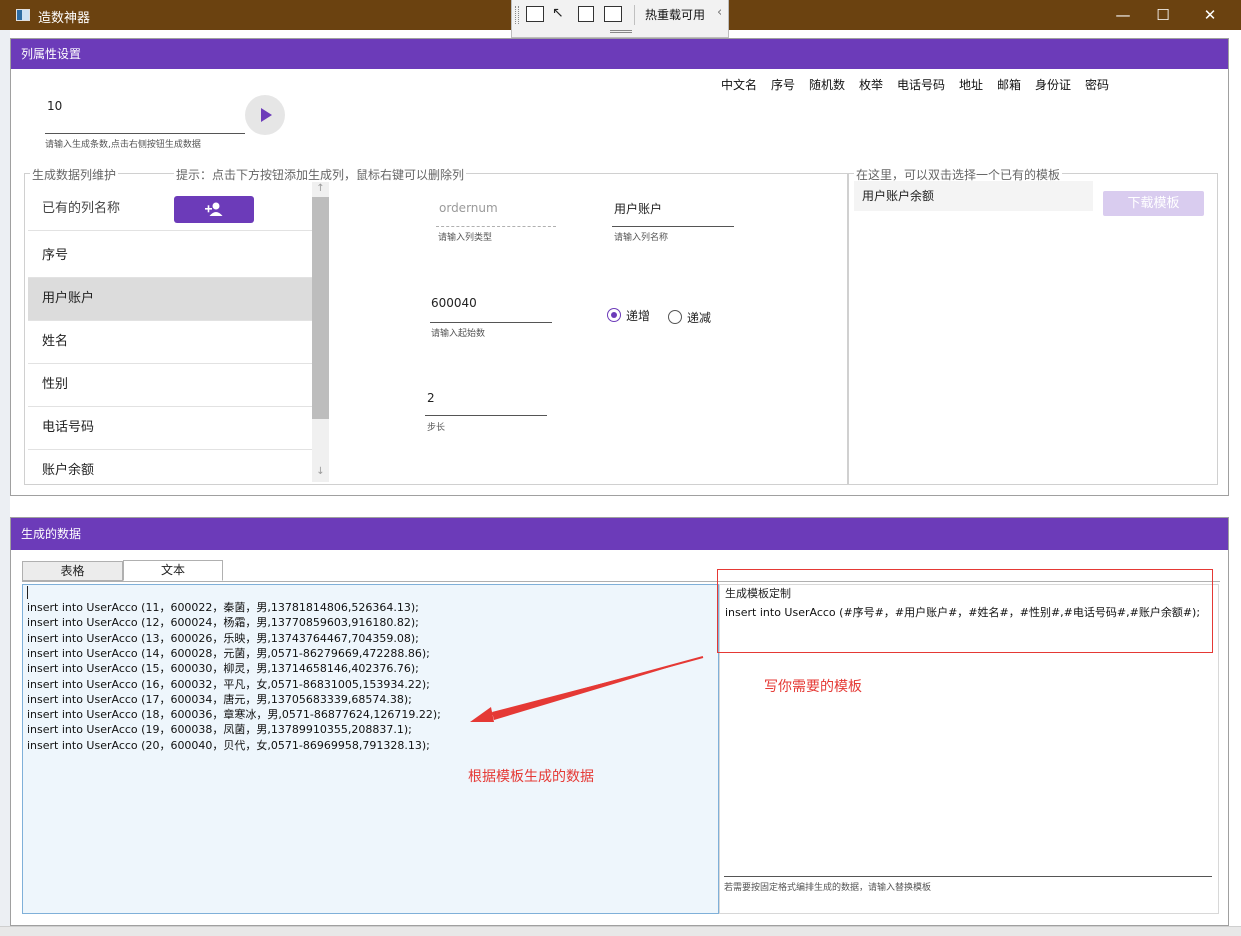 This screenshot has height=936, width=1241. Describe the element at coordinates (64, 18) in the screenshot. I see `window-title: 造数神器` at that location.